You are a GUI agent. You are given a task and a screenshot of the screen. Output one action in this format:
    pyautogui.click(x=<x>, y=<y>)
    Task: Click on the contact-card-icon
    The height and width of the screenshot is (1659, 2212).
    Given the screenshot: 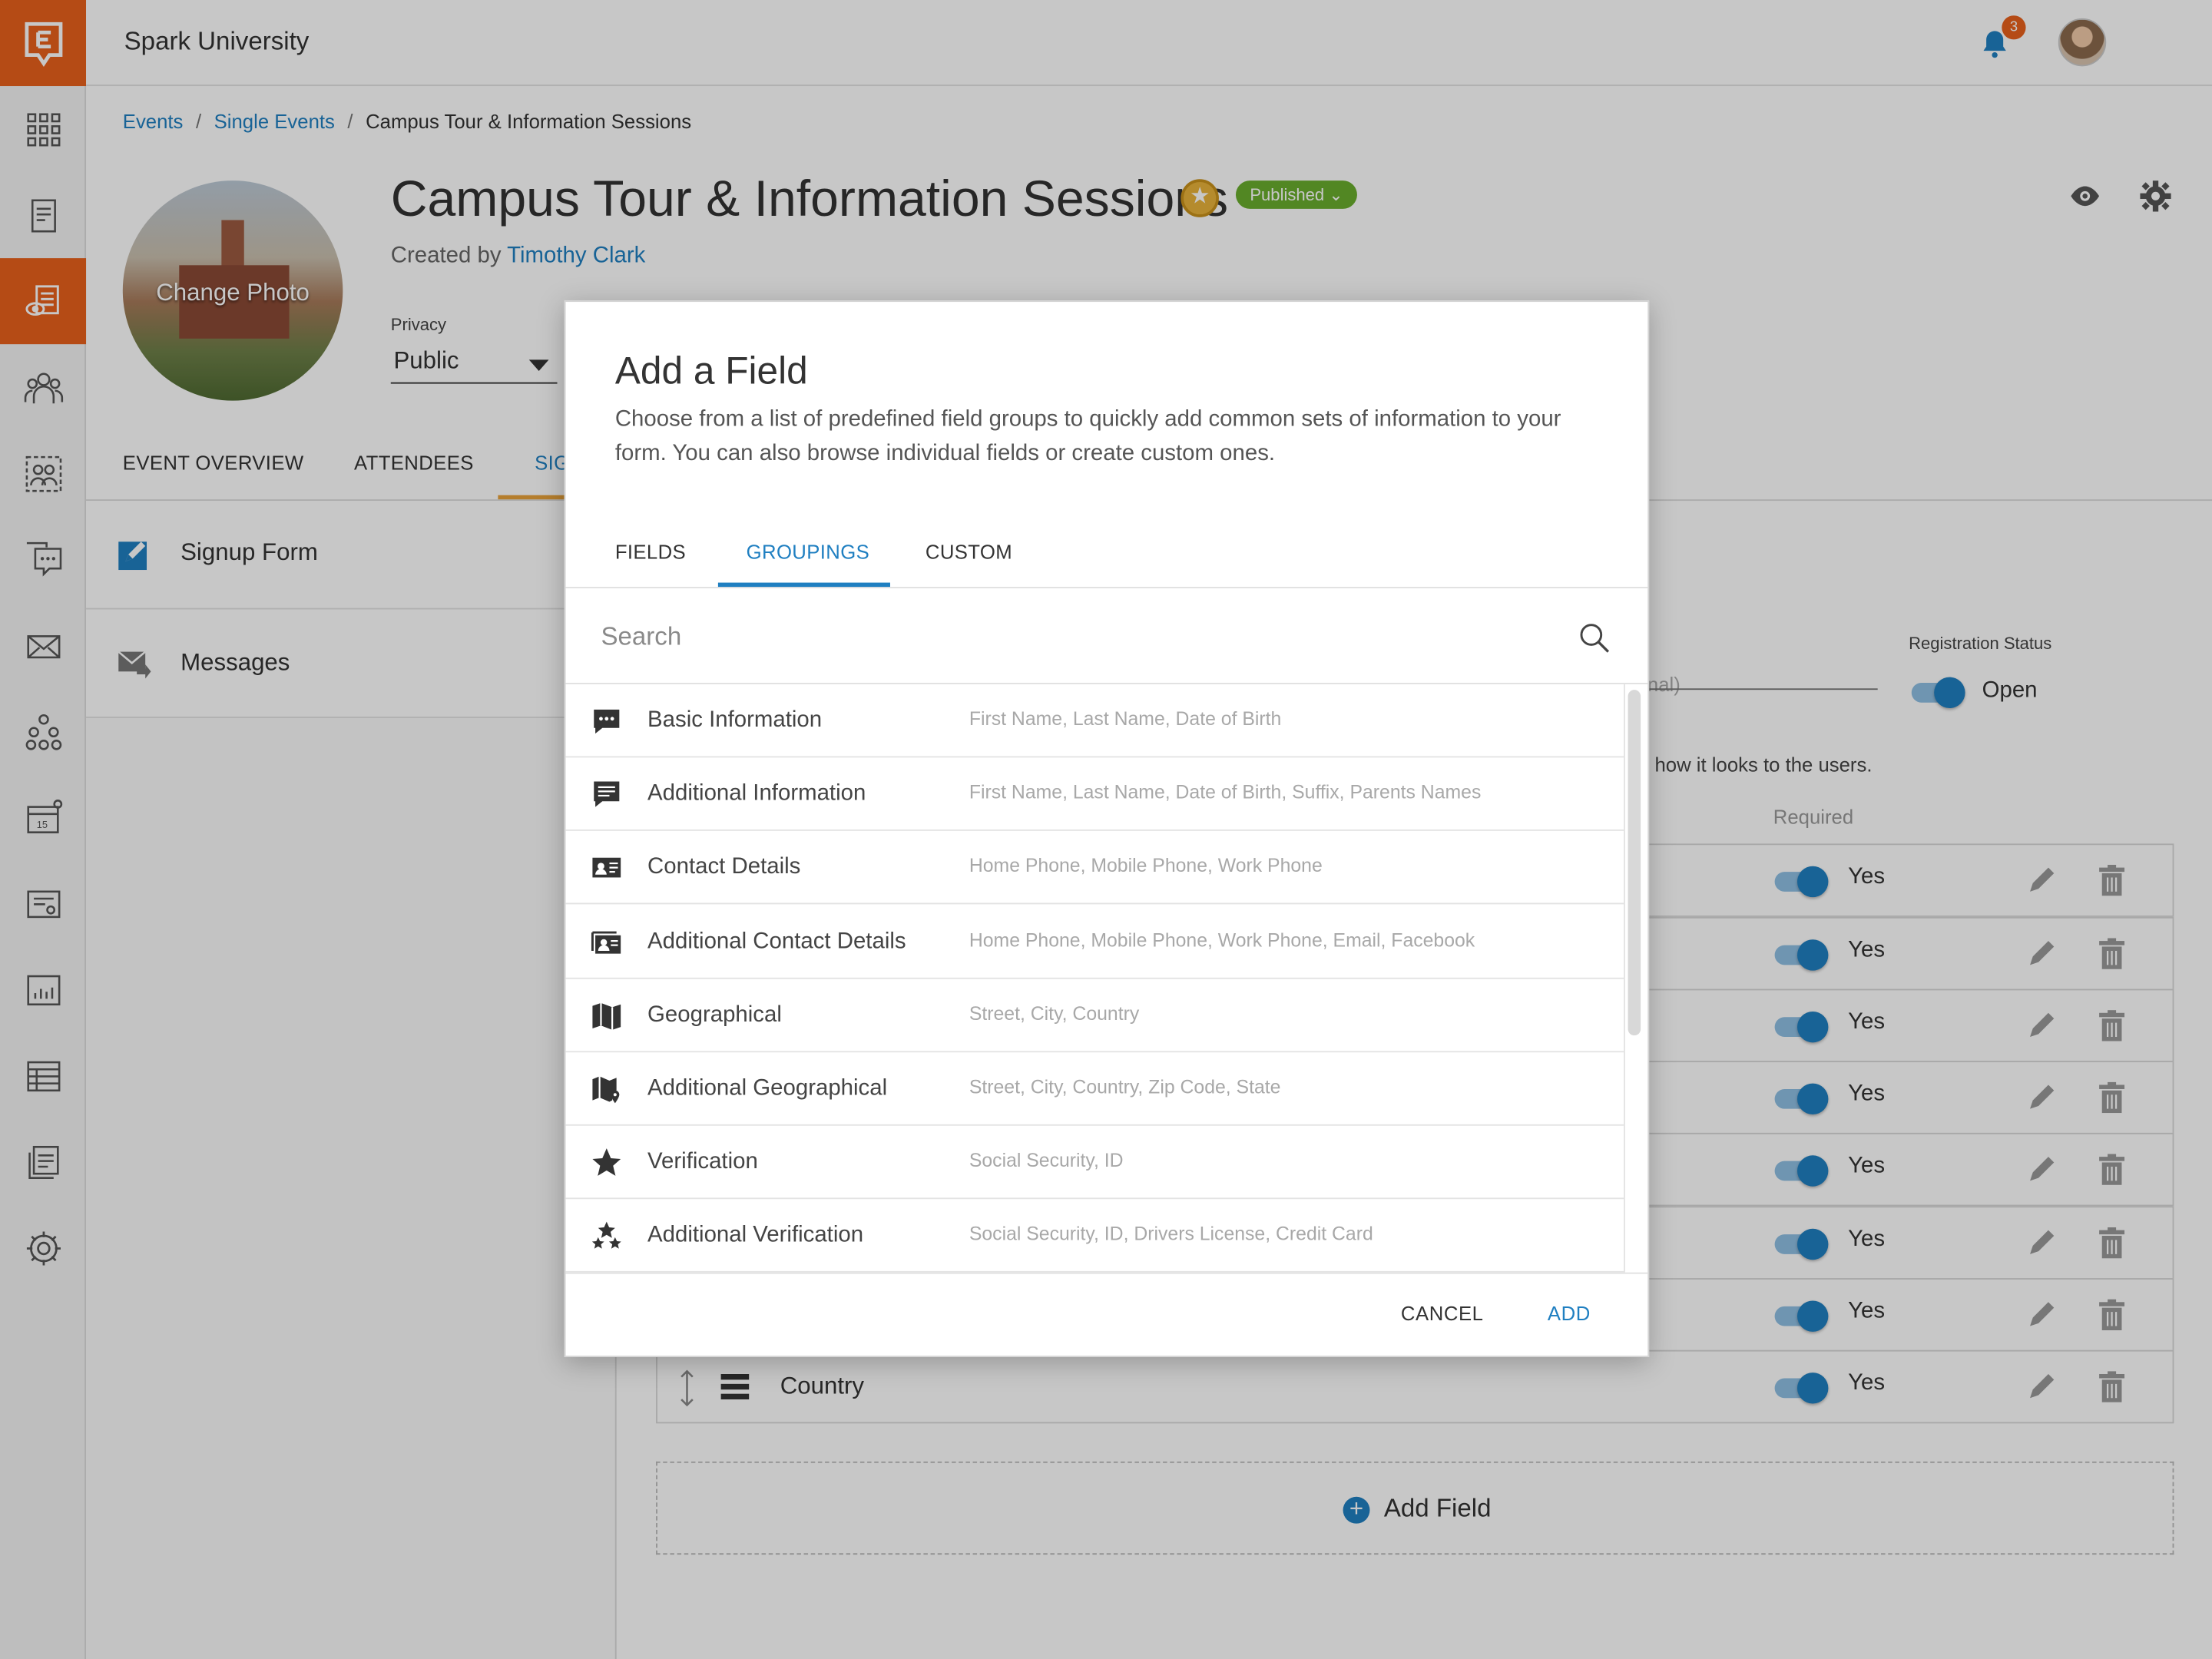 What is the action you would take?
    pyautogui.click(x=607, y=868)
    